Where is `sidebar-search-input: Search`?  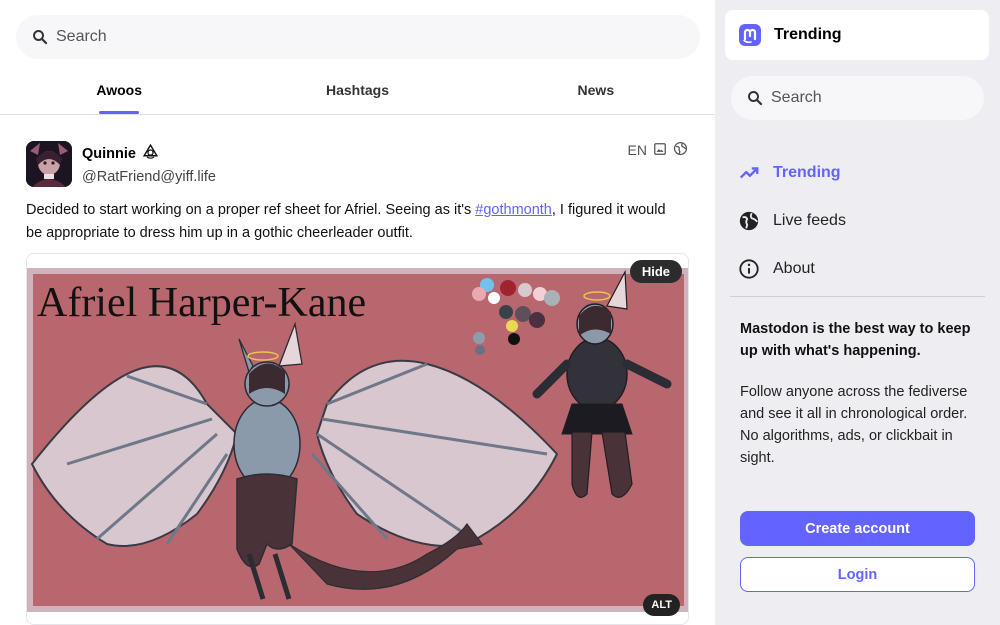
sidebar-search-input: Search is located at coordinates (857, 98).